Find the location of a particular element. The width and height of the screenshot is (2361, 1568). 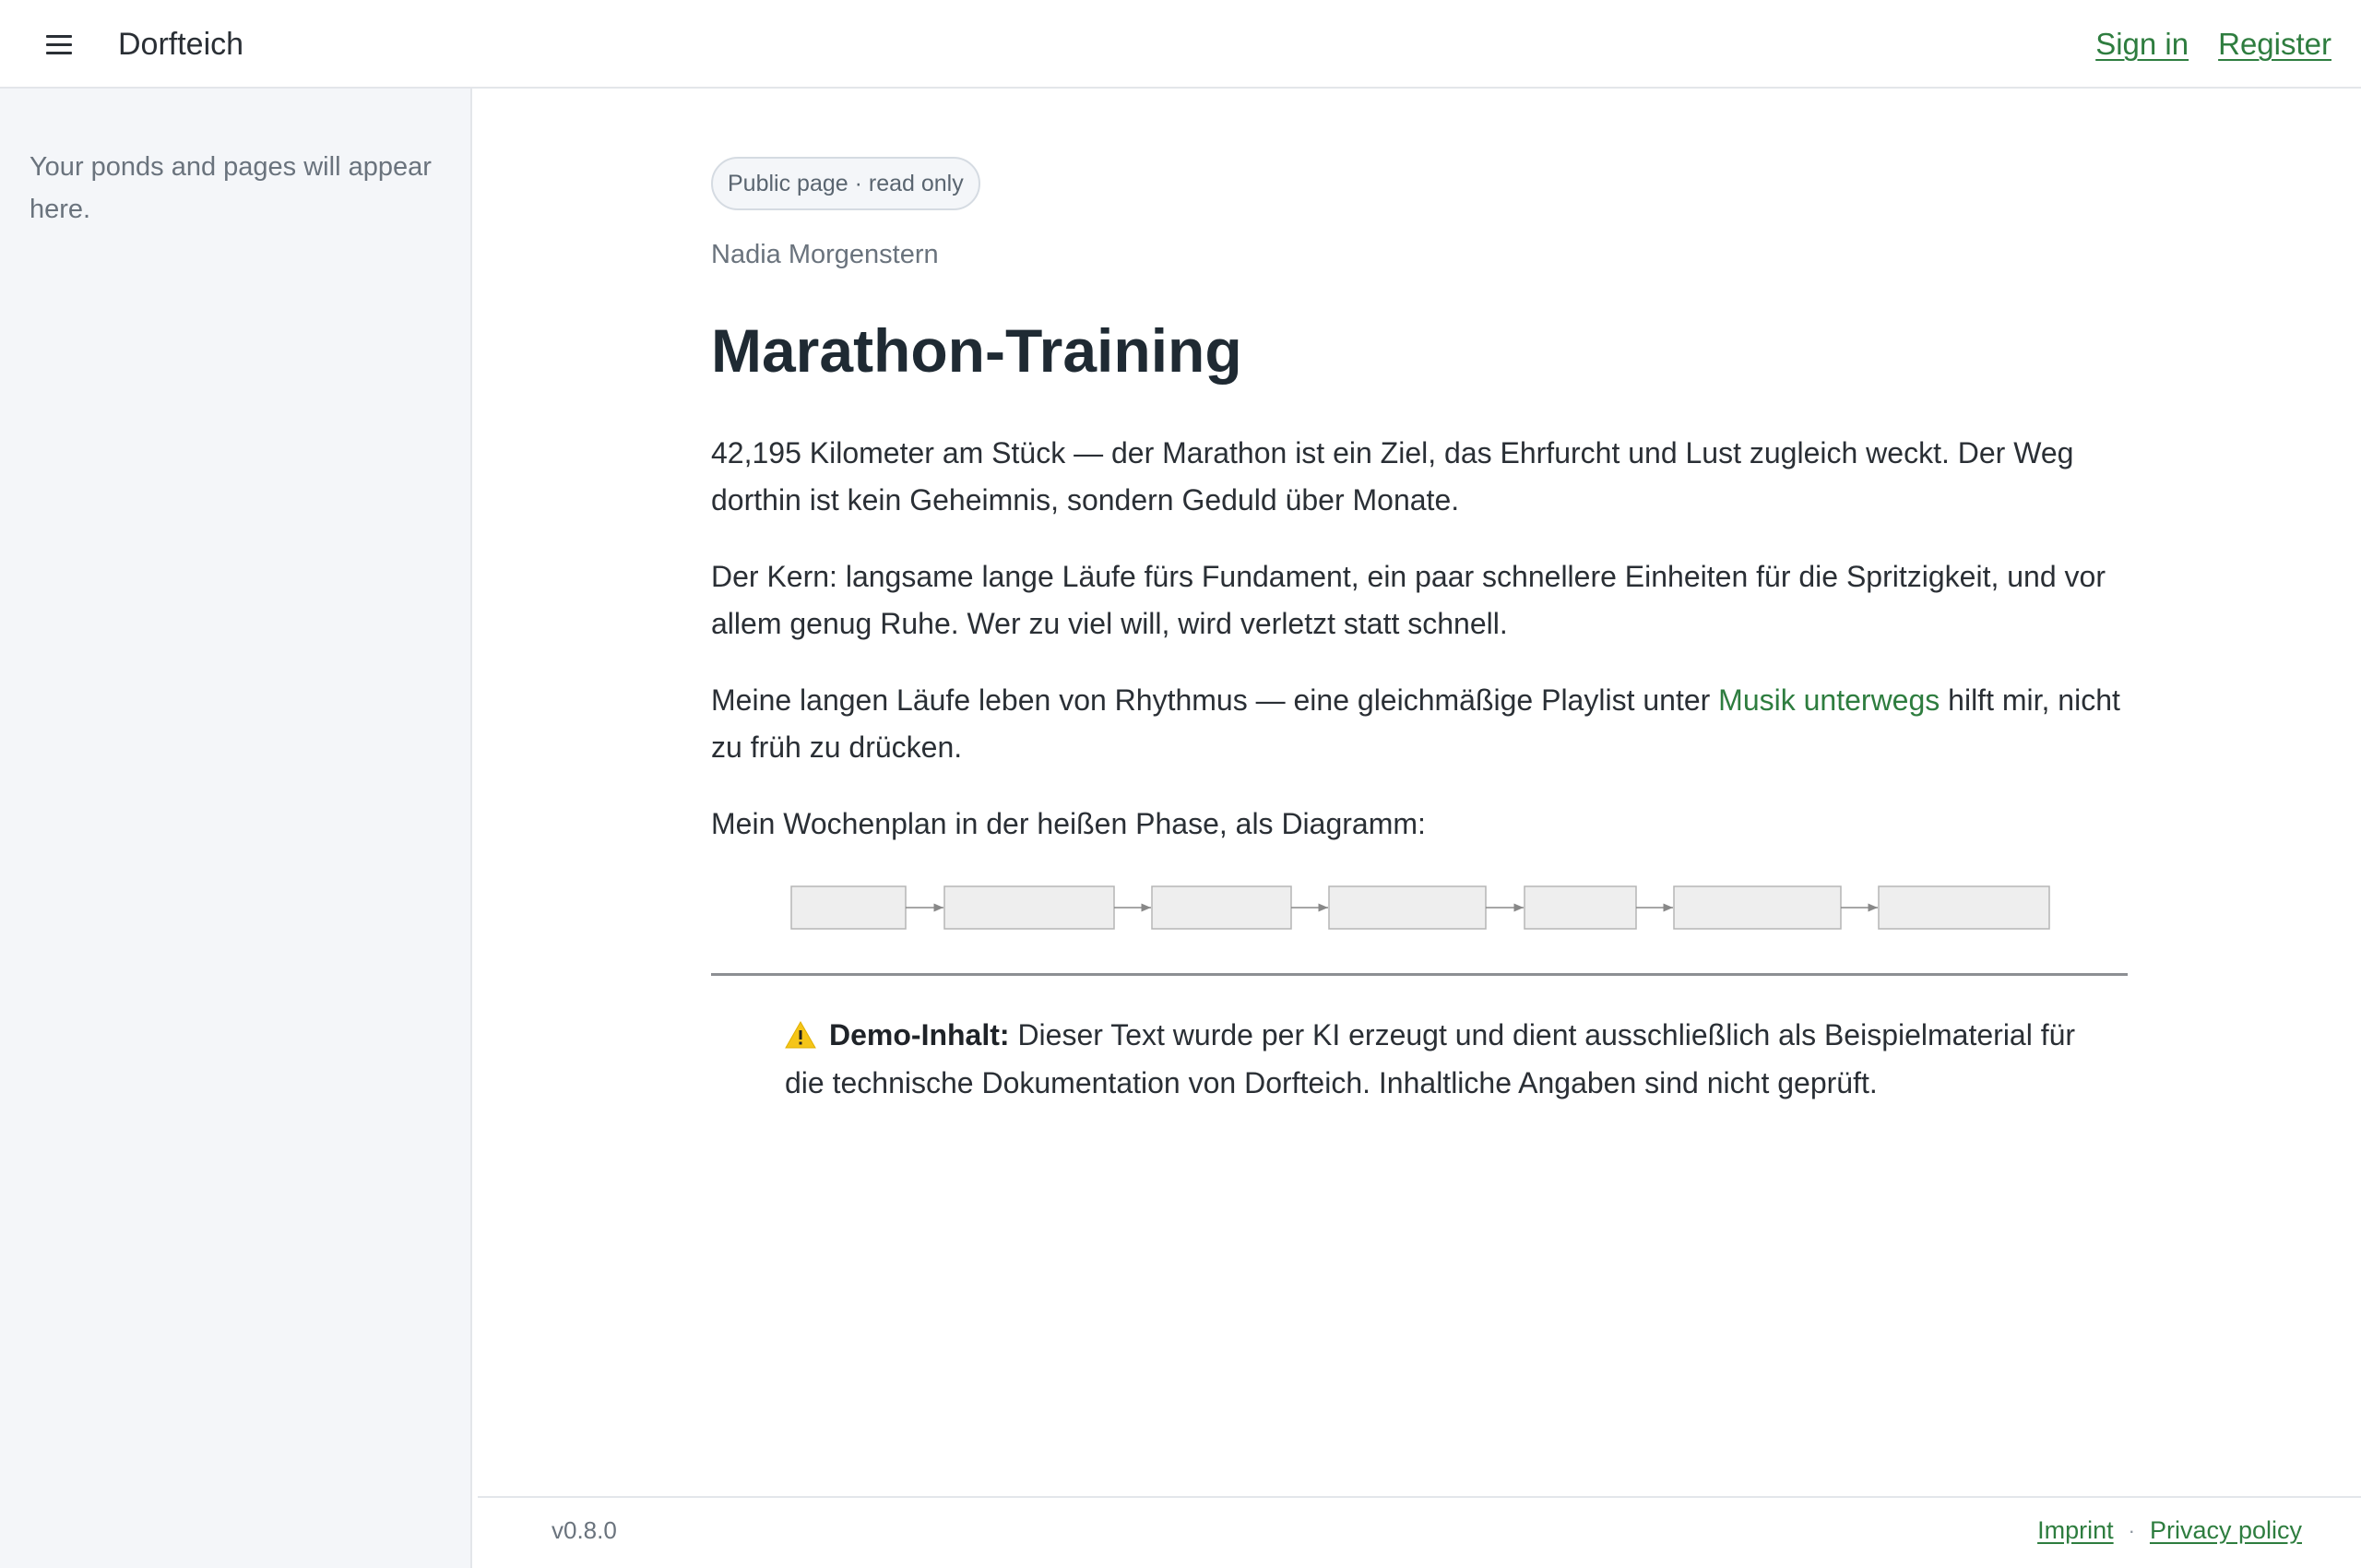

sign-in-link: Sign in is located at coordinates (2142, 44).